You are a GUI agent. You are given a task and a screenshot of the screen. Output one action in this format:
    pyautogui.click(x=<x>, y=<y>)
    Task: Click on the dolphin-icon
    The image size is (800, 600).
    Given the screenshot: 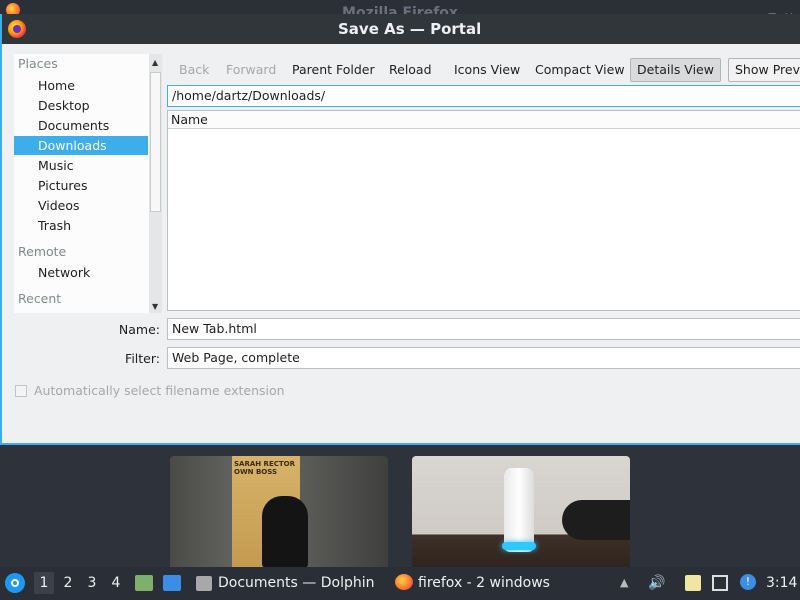 What is the action you would take?
    pyautogui.click(x=204, y=583)
    